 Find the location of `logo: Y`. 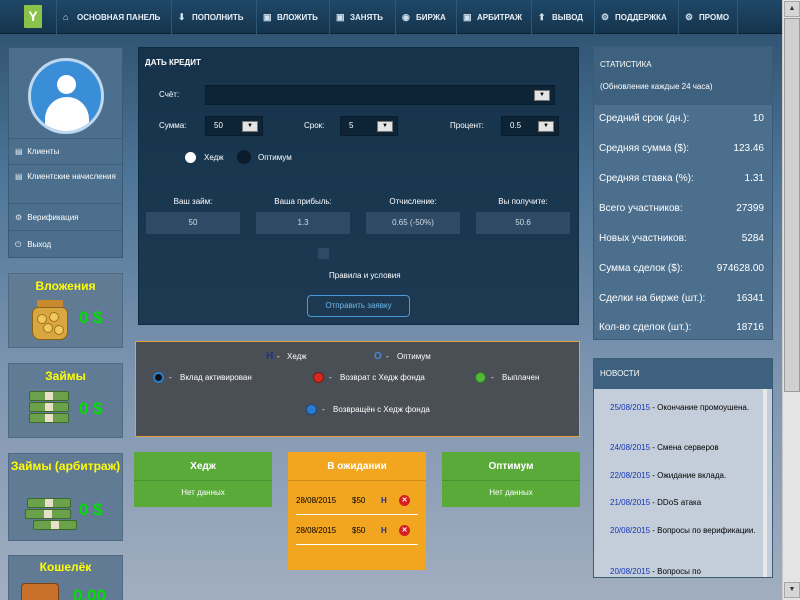

logo: Y is located at coordinates (33, 16).